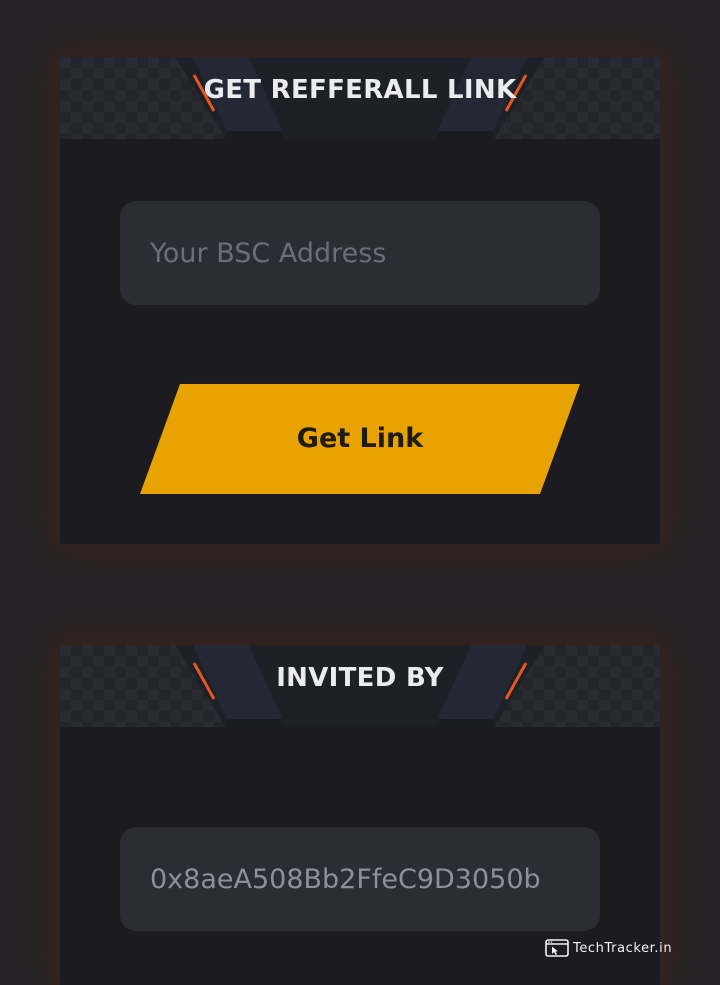  Describe the element at coordinates (360, 90) in the screenshot. I see `referral-title: GET REFFERALL LINK` at that location.